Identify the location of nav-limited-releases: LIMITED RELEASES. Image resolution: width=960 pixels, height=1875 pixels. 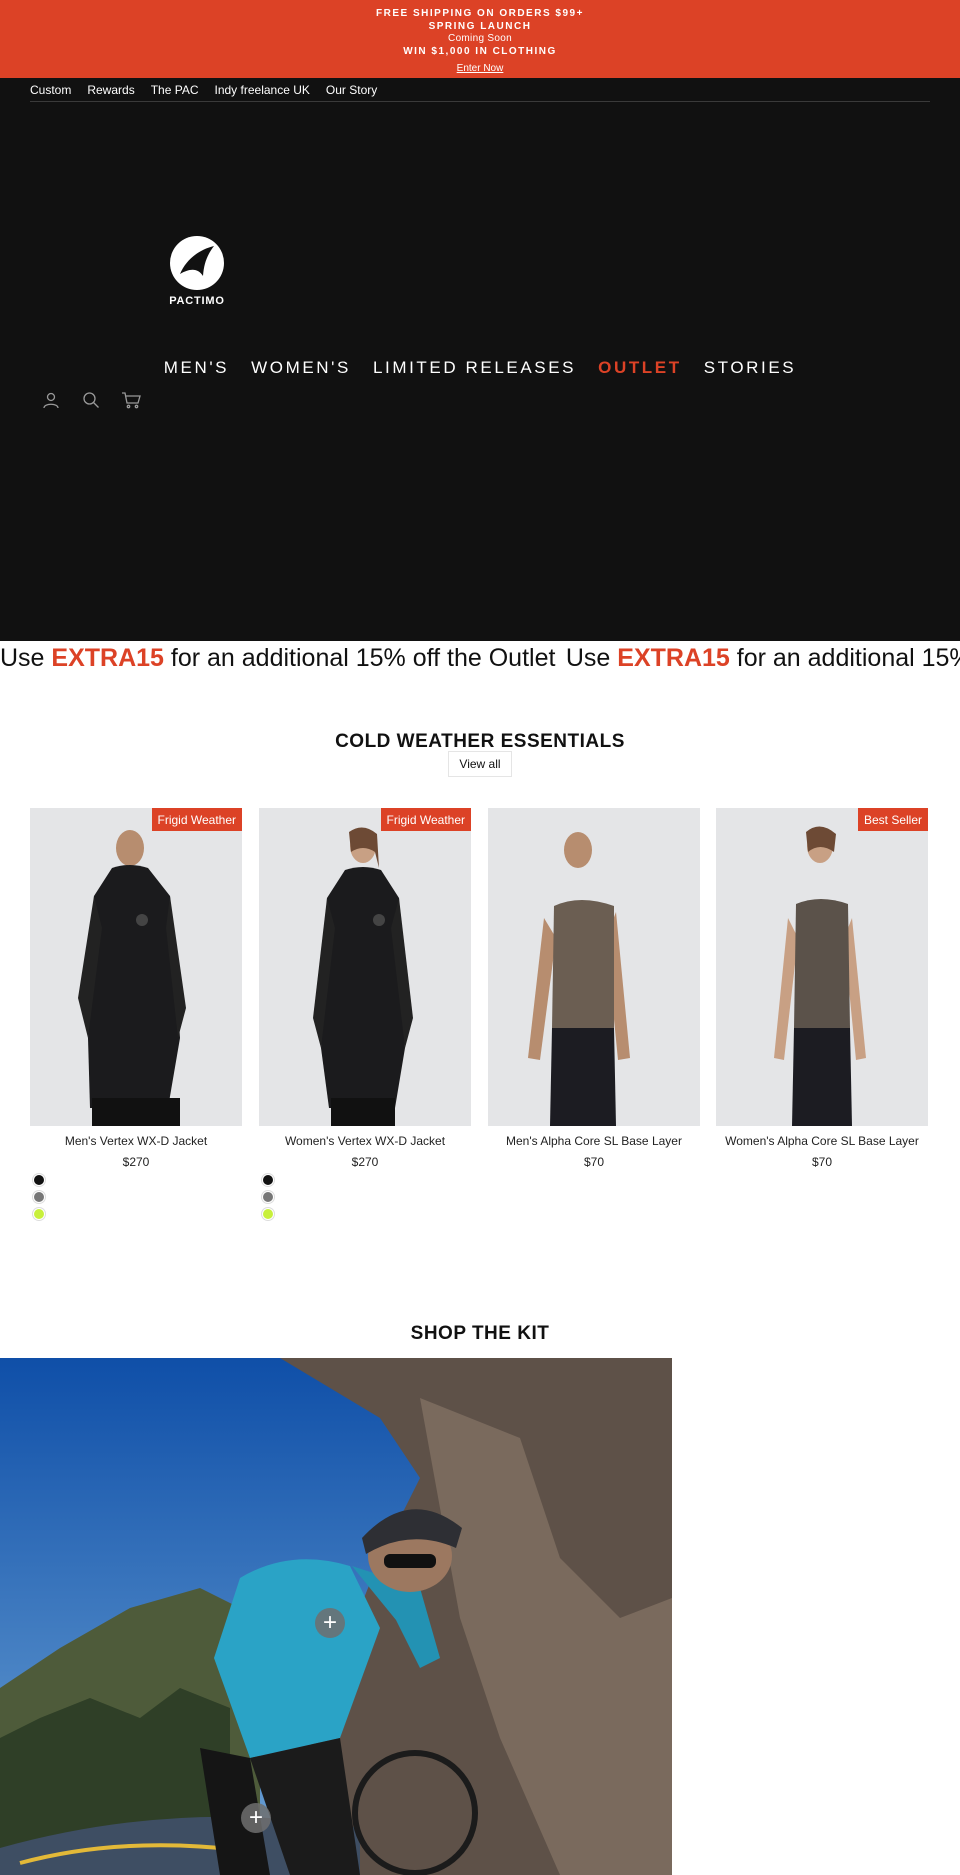
(474, 368).